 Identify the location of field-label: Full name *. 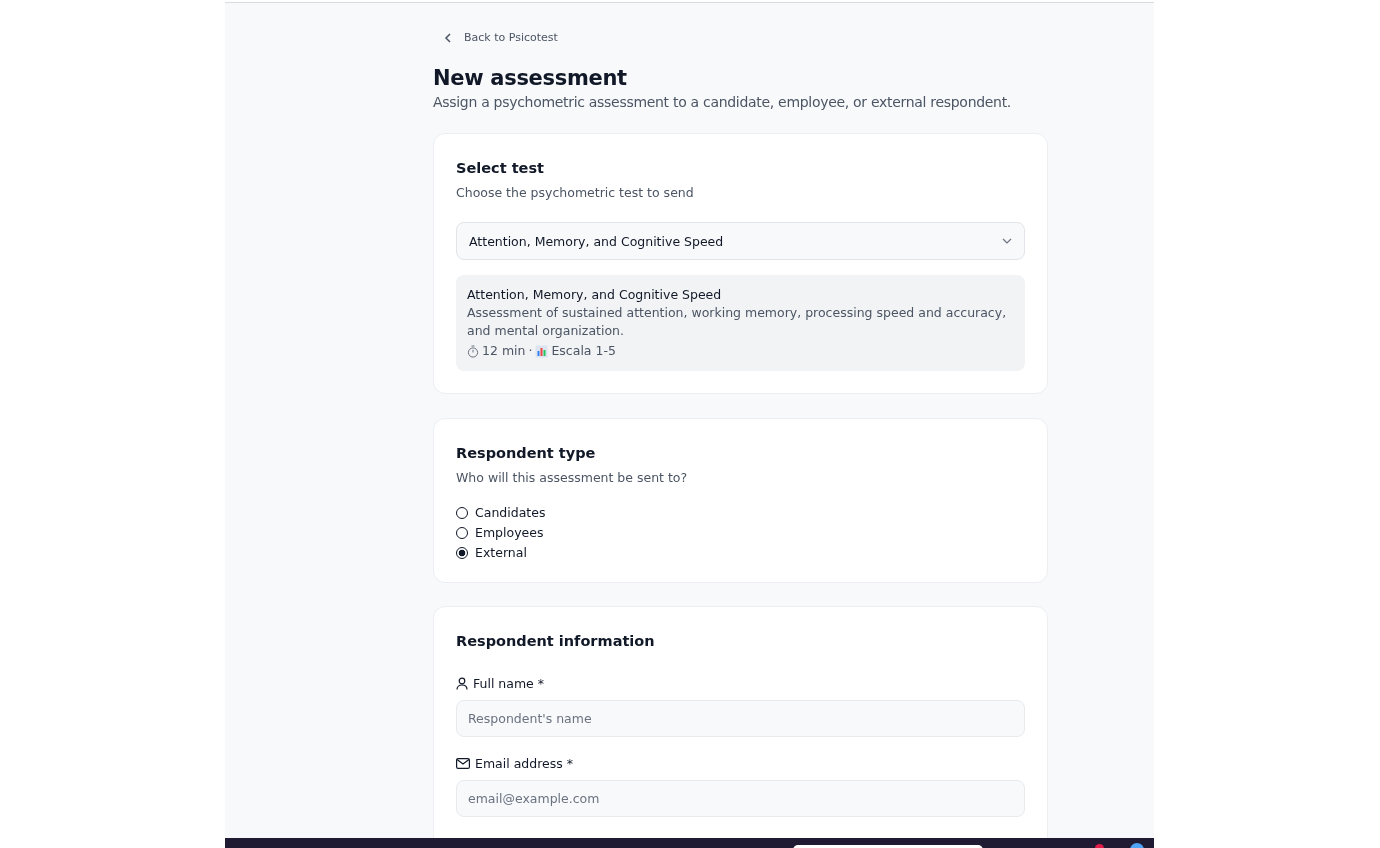
(509, 683).